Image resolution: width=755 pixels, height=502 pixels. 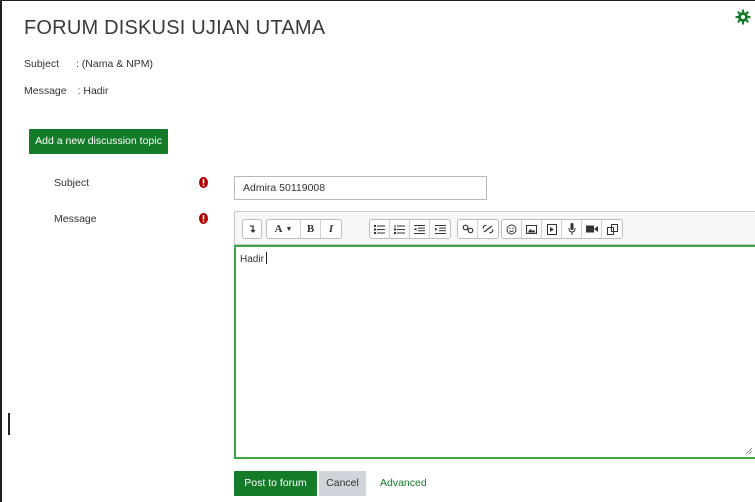 What do you see at coordinates (96, 91) in the screenshot?
I see `info-message-value: Hadir` at bounding box center [96, 91].